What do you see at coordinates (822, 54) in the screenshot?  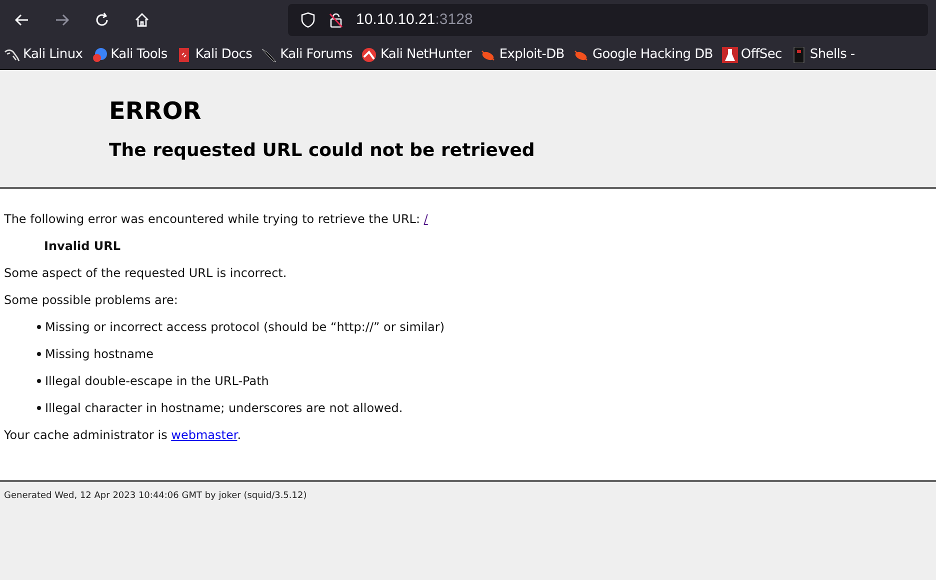 I see `bookmark-link: Shells -` at bounding box center [822, 54].